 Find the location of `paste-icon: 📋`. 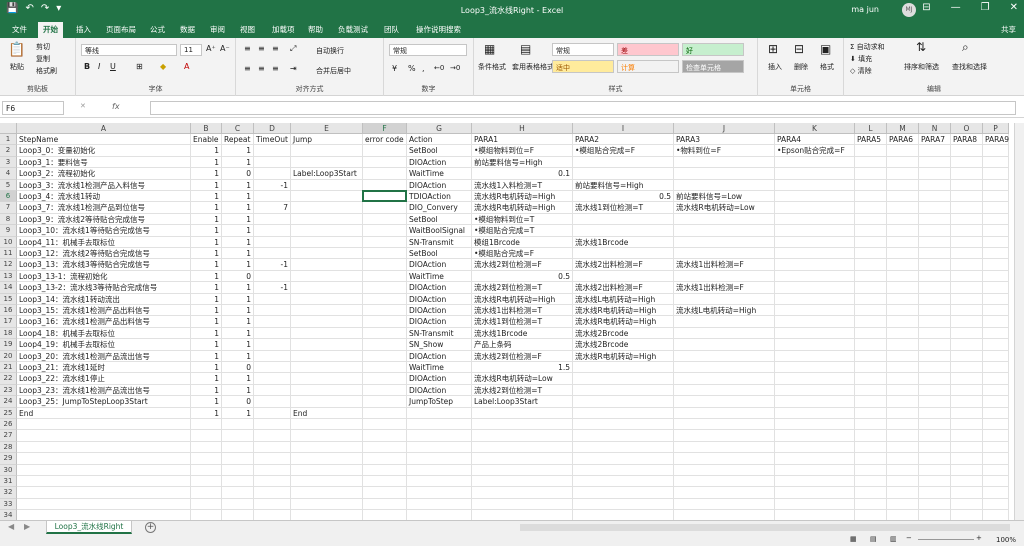

paste-icon: 📋 is located at coordinates (16, 50).